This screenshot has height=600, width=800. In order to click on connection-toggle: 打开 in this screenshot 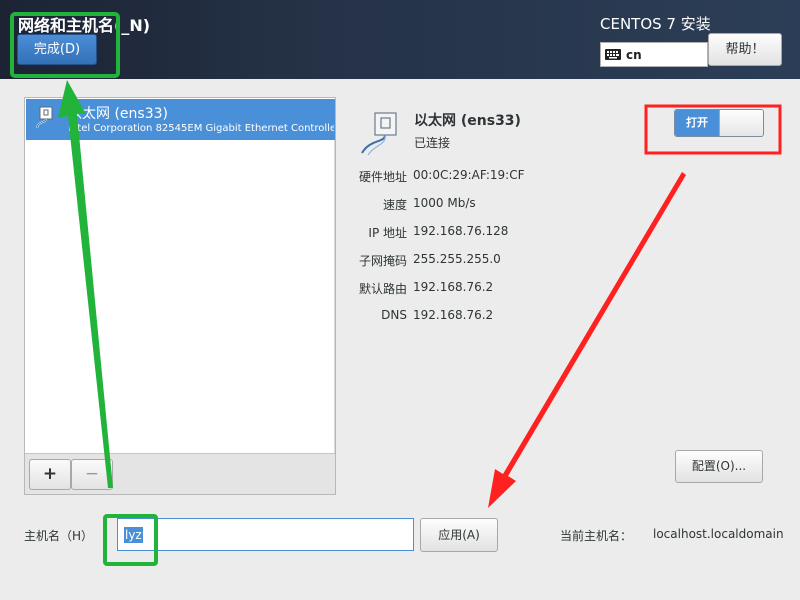, I will do `click(719, 123)`.